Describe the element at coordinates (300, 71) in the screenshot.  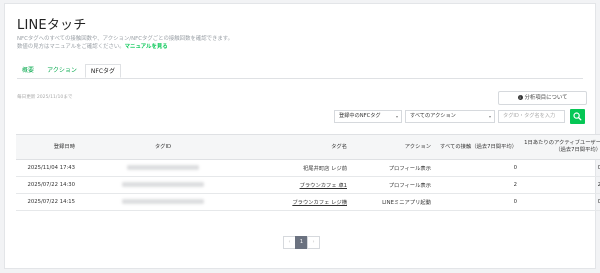
I see `tab-bar: 概要 アクション NFCタグ` at that location.